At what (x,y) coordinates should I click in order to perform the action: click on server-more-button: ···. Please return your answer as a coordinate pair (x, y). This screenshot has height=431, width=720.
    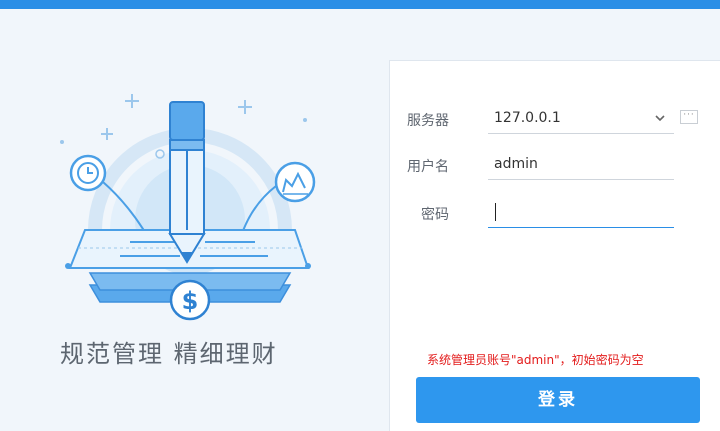
    Looking at the image, I should click on (689, 117).